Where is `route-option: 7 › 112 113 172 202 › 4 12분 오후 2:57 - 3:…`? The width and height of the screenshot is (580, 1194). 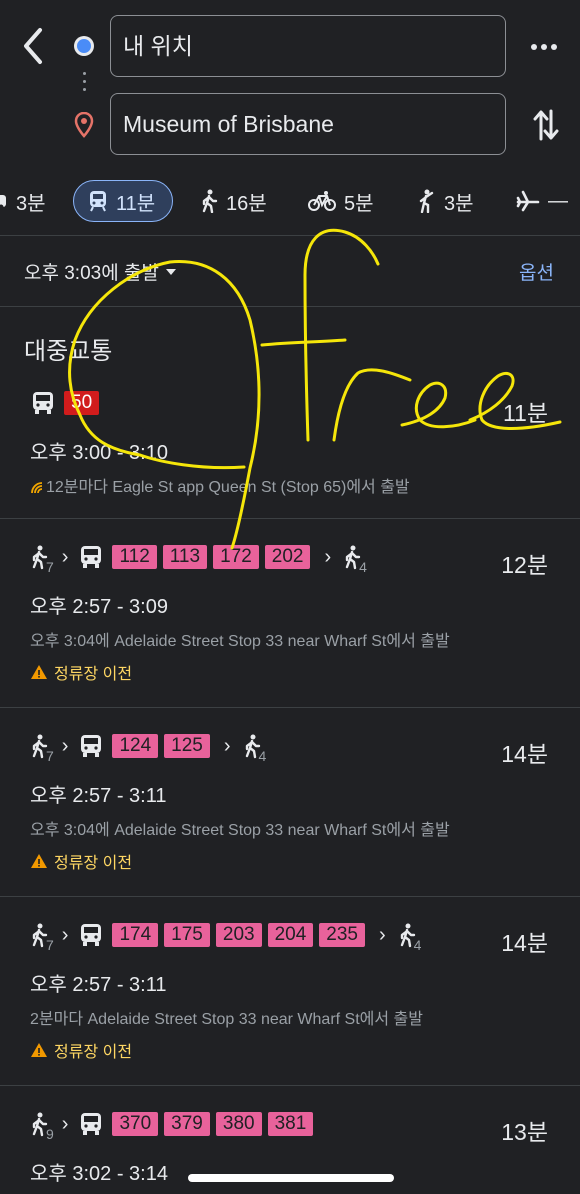 route-option: 7 › 112 113 172 202 › 4 12분 오후 2:57 - 3:… is located at coordinates (290, 623).